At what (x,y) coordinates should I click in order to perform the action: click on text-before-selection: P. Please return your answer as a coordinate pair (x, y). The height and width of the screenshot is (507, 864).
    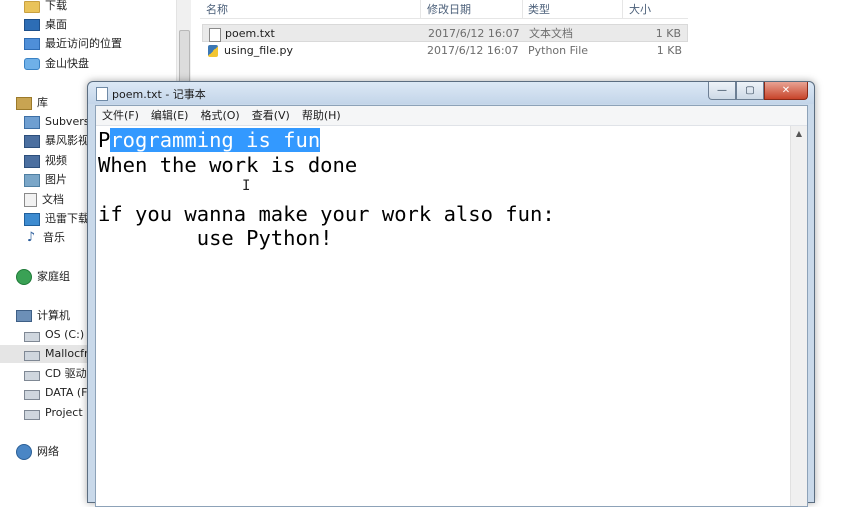
    Looking at the image, I should click on (104, 140).